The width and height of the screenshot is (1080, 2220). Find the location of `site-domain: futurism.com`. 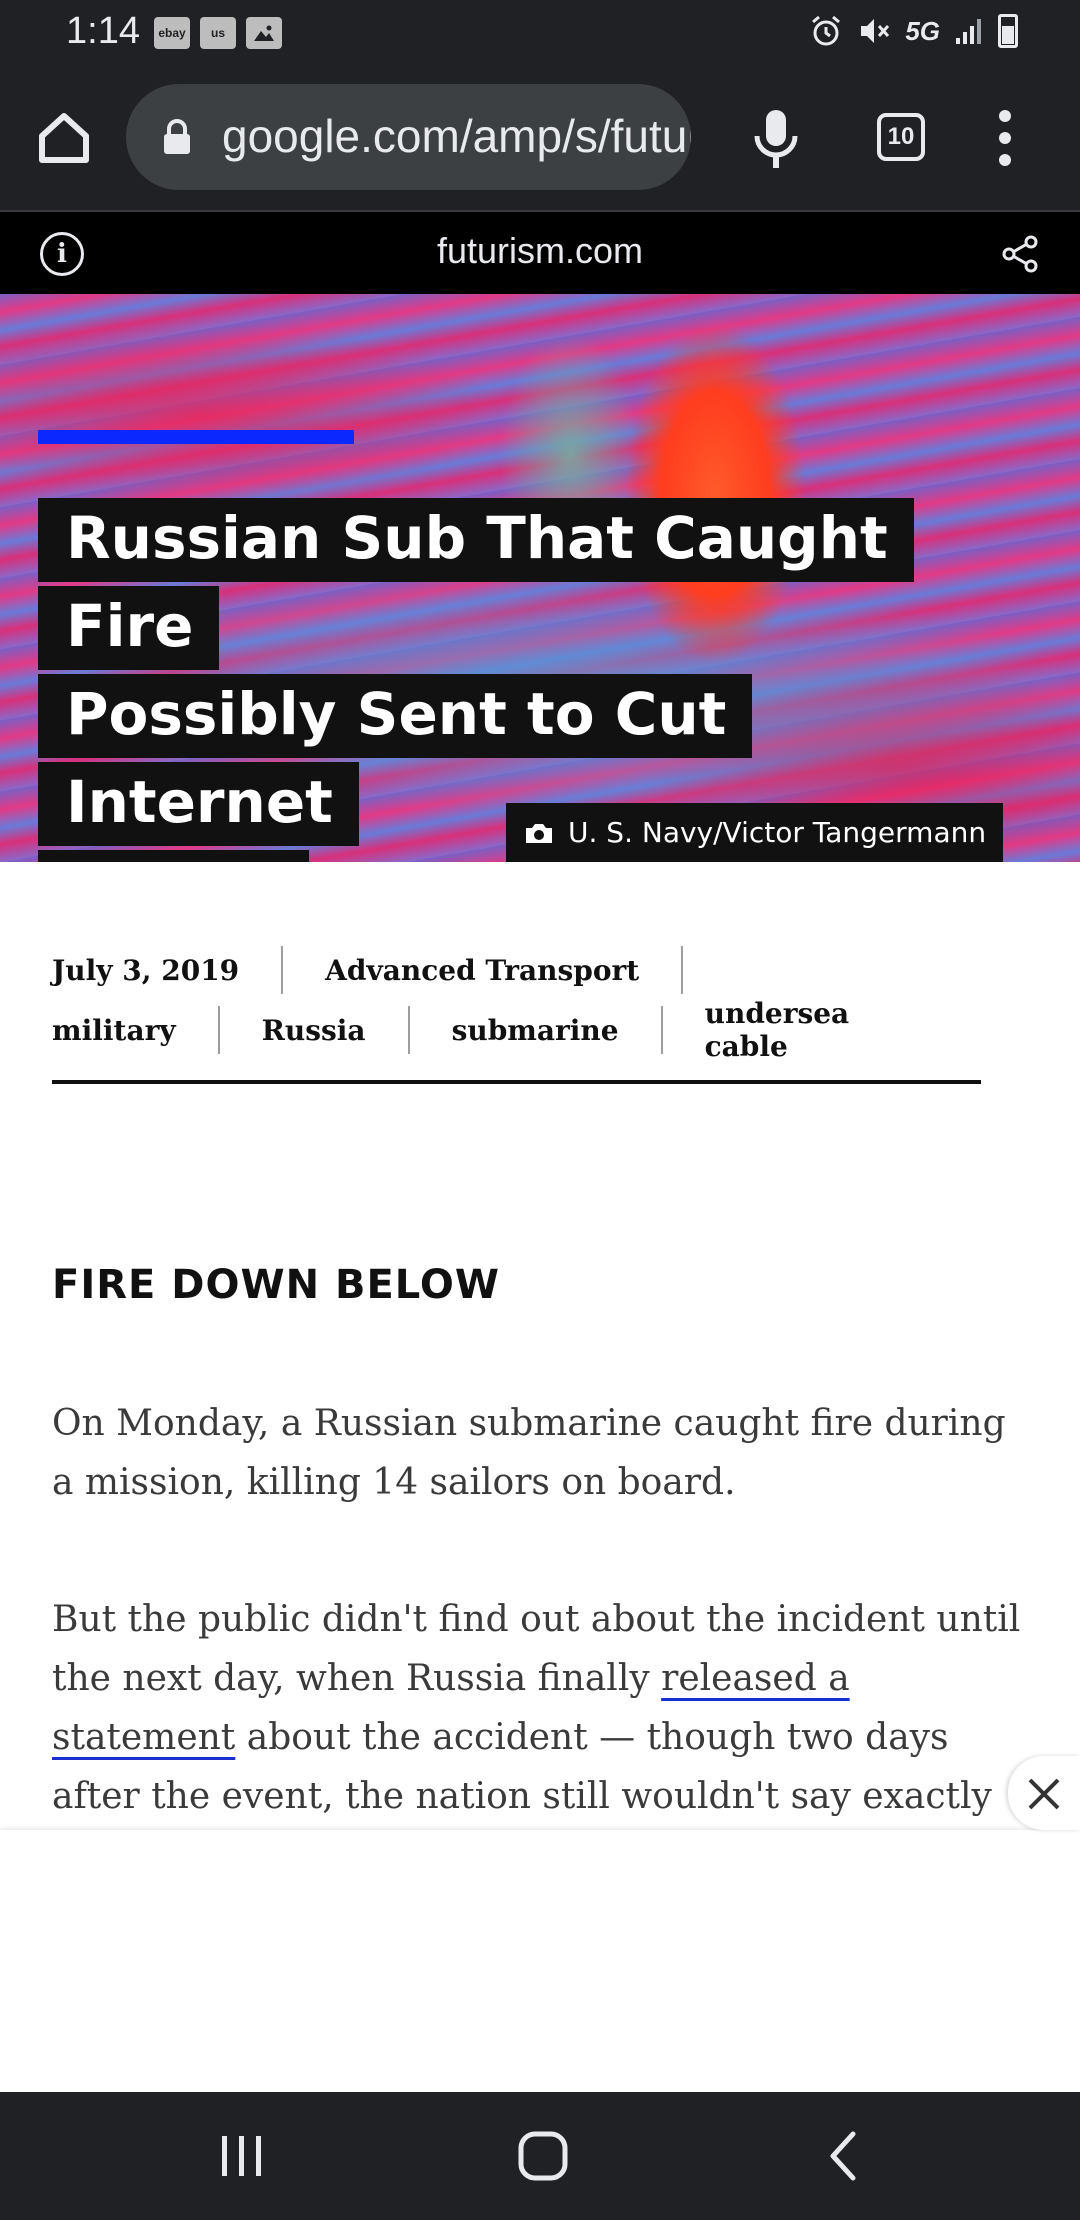

site-domain: futurism.com is located at coordinates (540, 250).